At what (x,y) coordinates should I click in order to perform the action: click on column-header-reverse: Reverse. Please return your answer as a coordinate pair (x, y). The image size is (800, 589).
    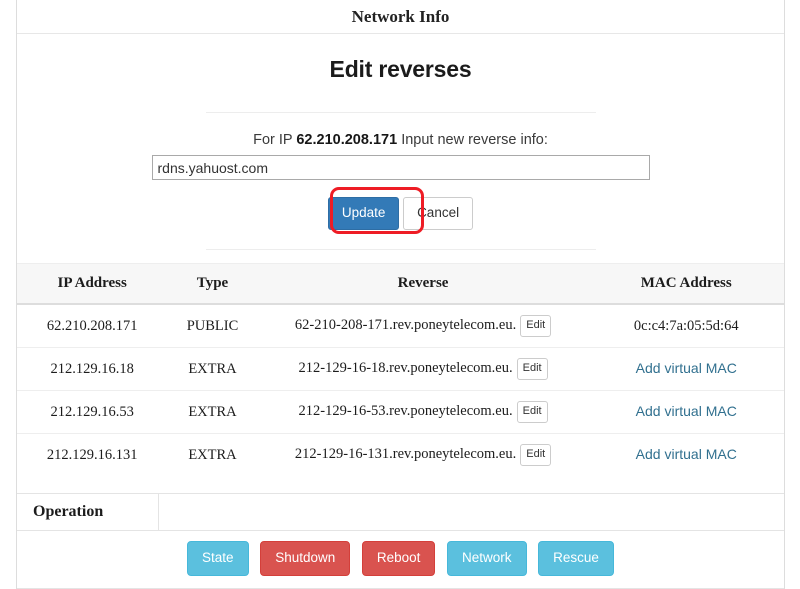
    Looking at the image, I should click on (423, 284).